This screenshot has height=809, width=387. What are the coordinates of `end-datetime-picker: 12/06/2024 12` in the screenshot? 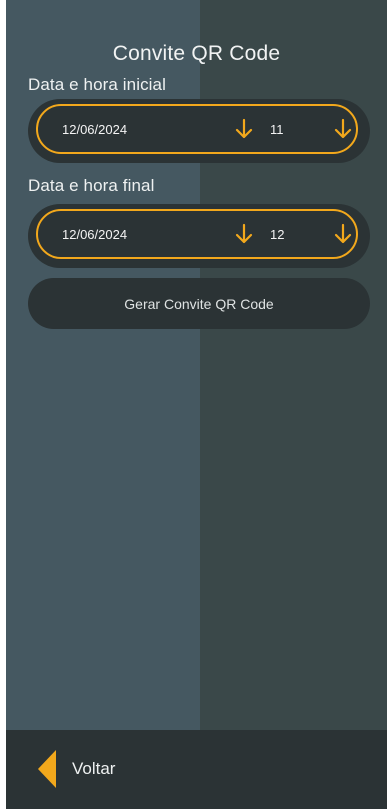 It's located at (199, 236).